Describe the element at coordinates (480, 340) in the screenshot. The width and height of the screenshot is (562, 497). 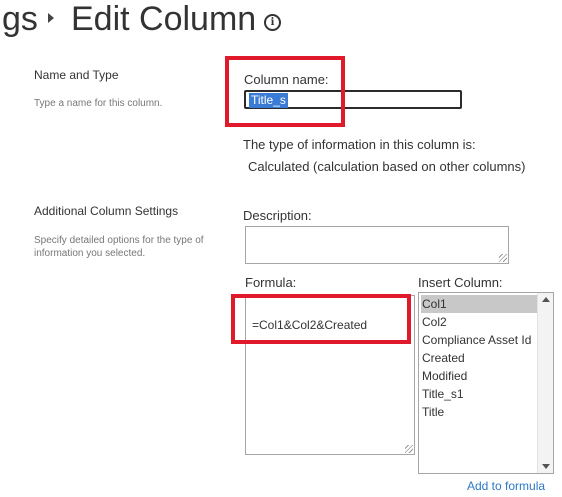
I see `list-item-compliance-asset-id: Compliance Asset Id` at that location.